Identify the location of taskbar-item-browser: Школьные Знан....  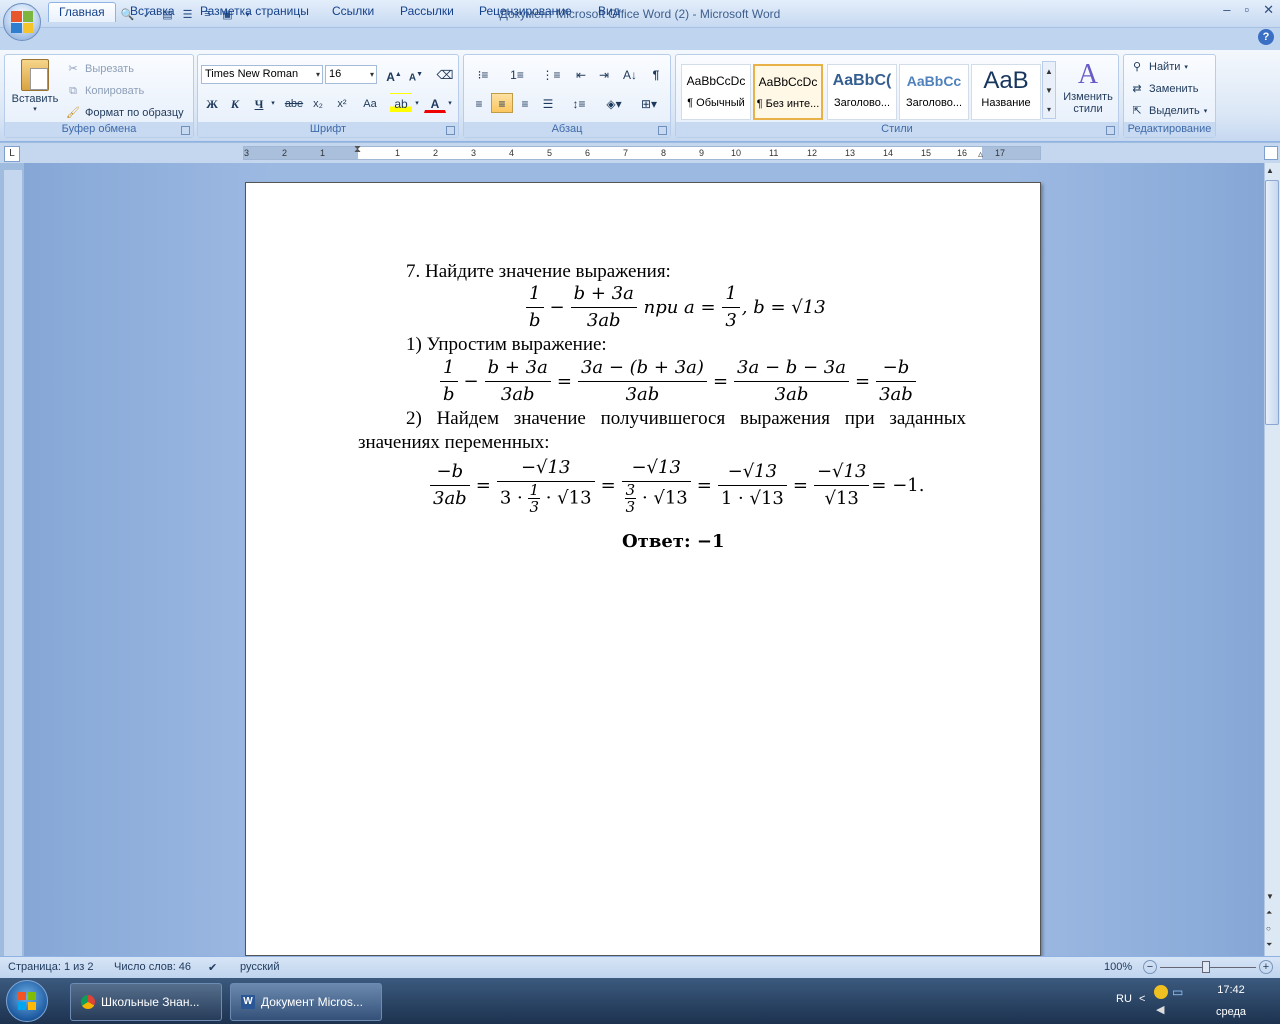
(146, 1002).